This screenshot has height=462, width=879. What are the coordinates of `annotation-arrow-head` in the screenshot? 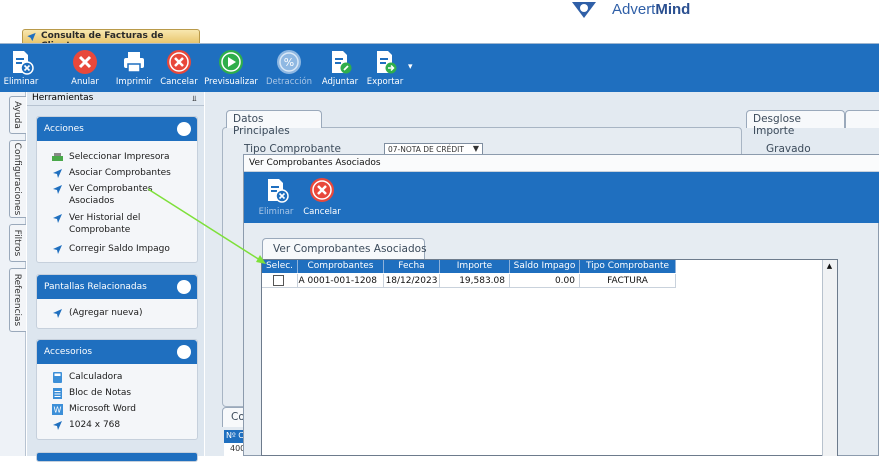 It's located at (261, 259).